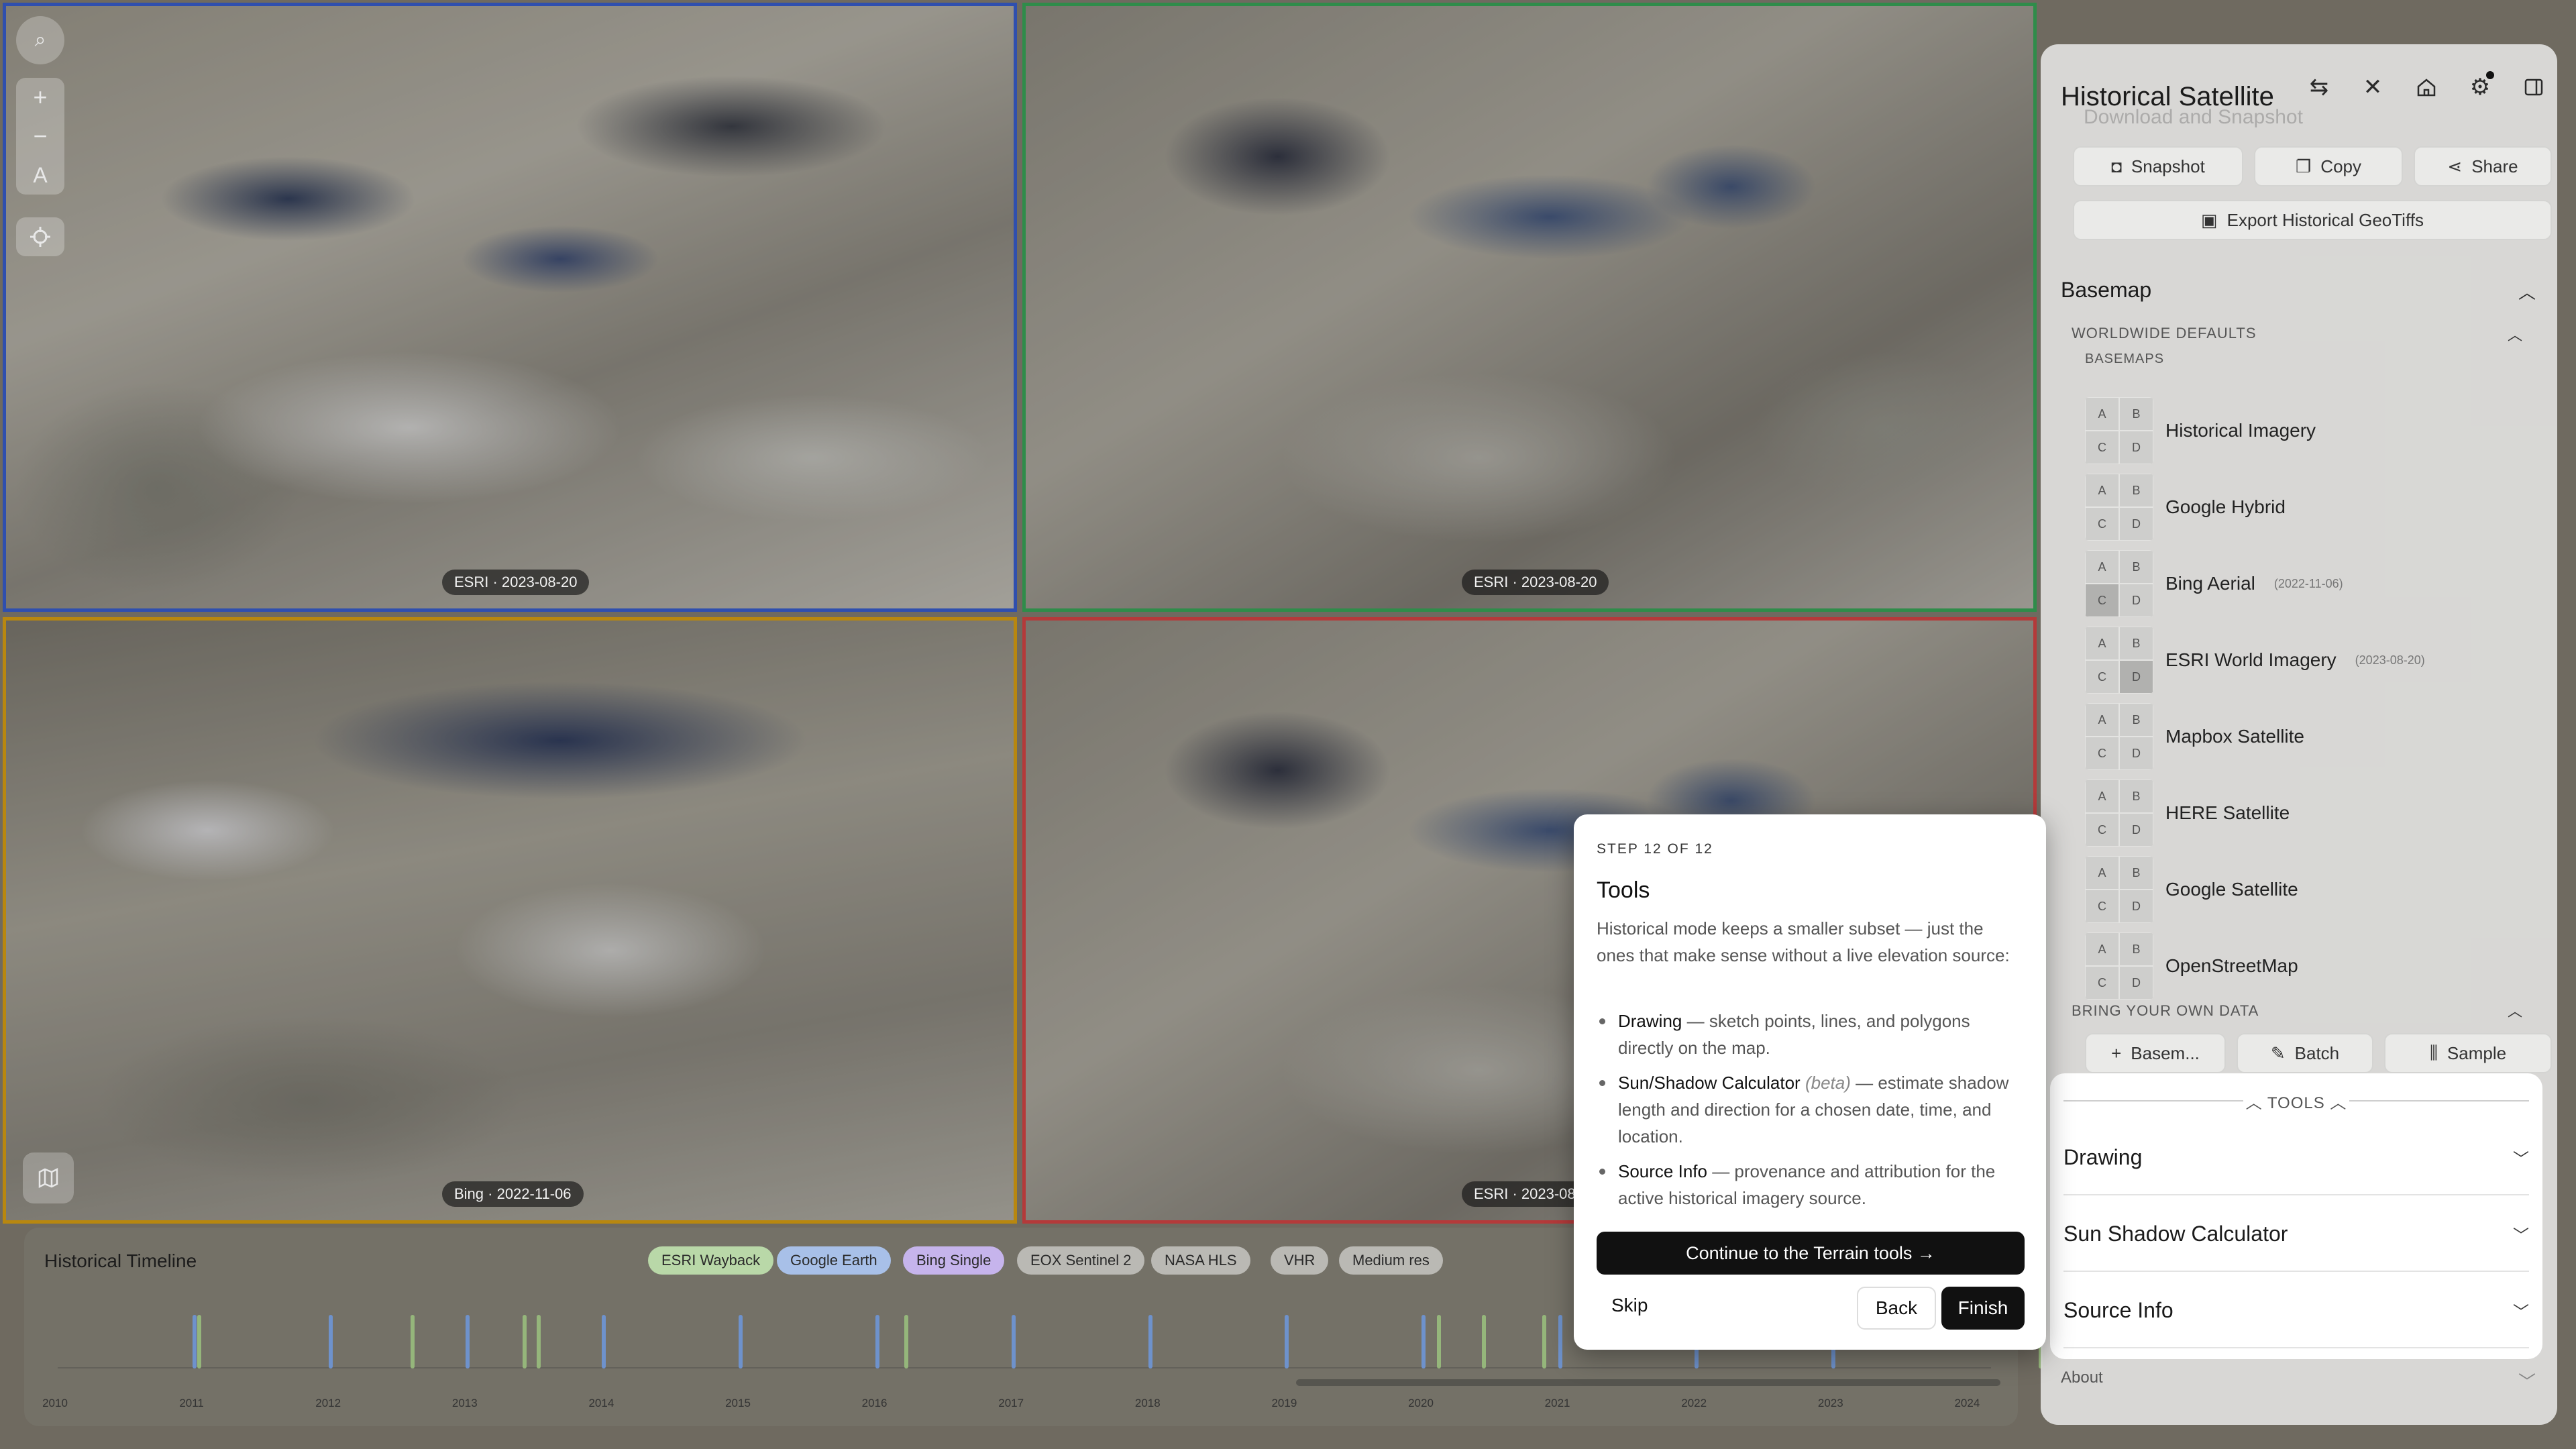  What do you see at coordinates (40, 97) in the screenshot?
I see `zoom-in-button: +` at bounding box center [40, 97].